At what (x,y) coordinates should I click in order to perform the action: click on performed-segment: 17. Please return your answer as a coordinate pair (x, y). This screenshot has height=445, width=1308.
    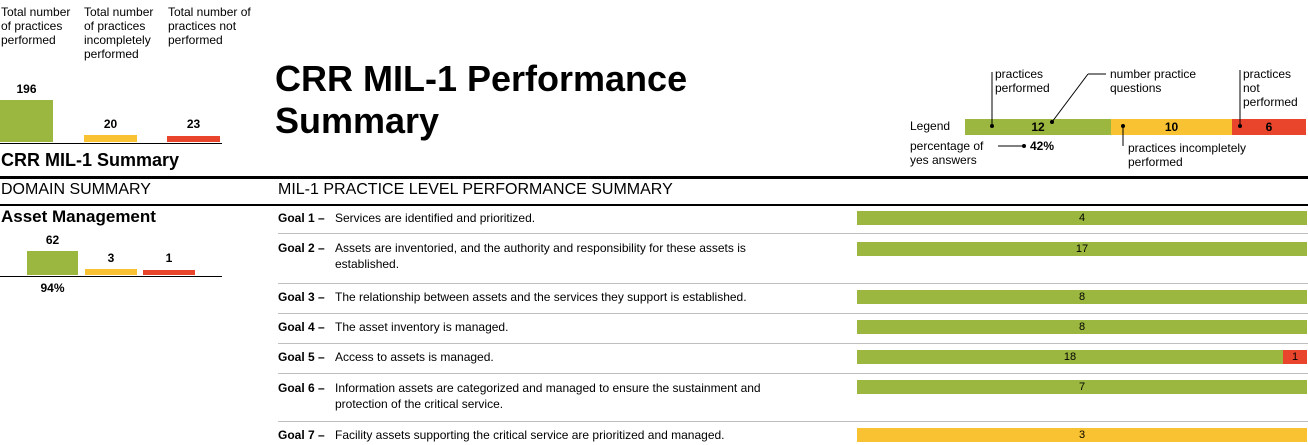
    Looking at the image, I should click on (1082, 249).